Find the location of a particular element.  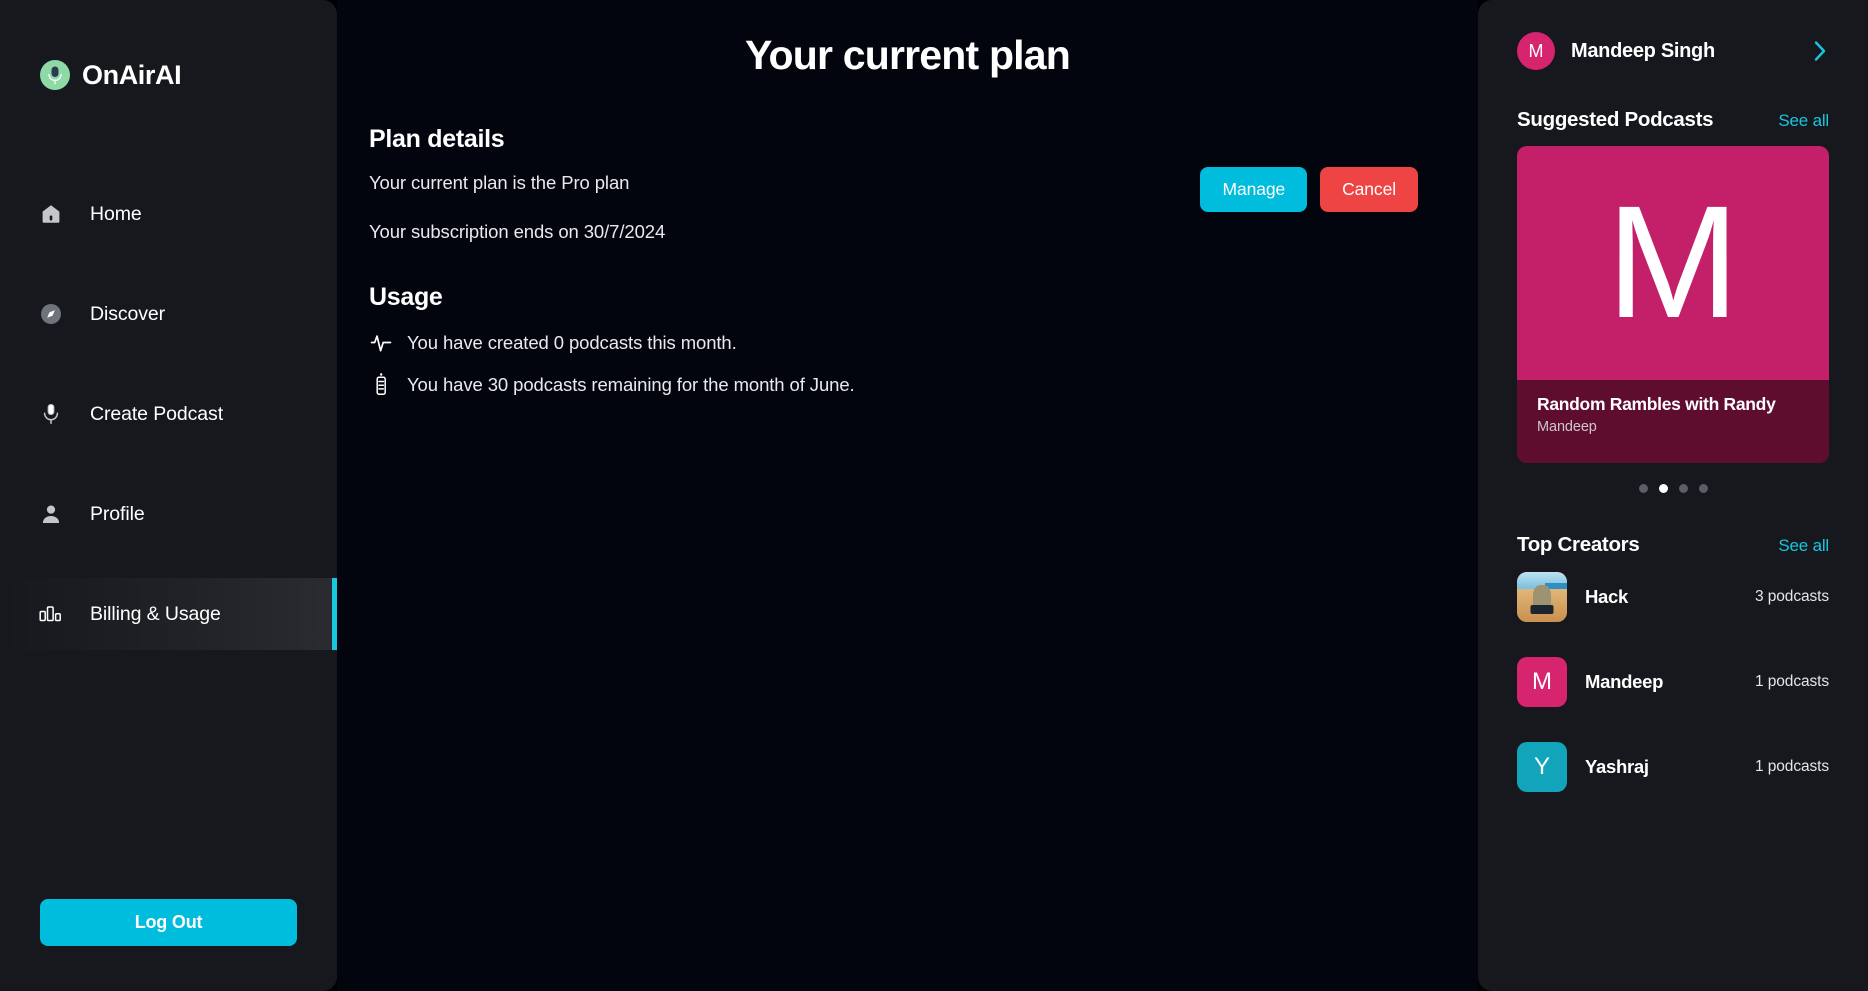

sidebar-item-label: Home is located at coordinates (116, 213).